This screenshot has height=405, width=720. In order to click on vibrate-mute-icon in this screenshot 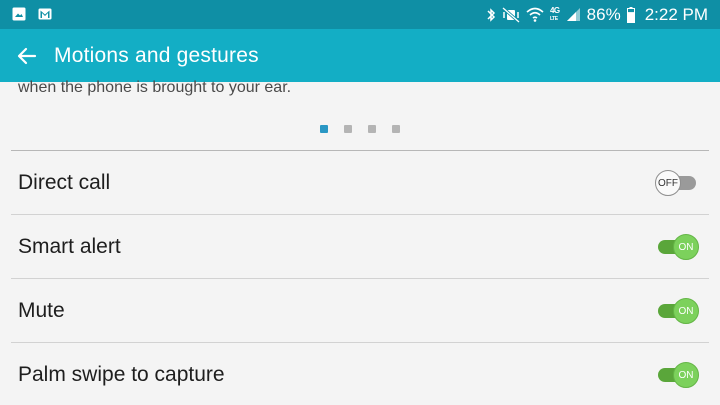, I will do `click(510, 14)`.